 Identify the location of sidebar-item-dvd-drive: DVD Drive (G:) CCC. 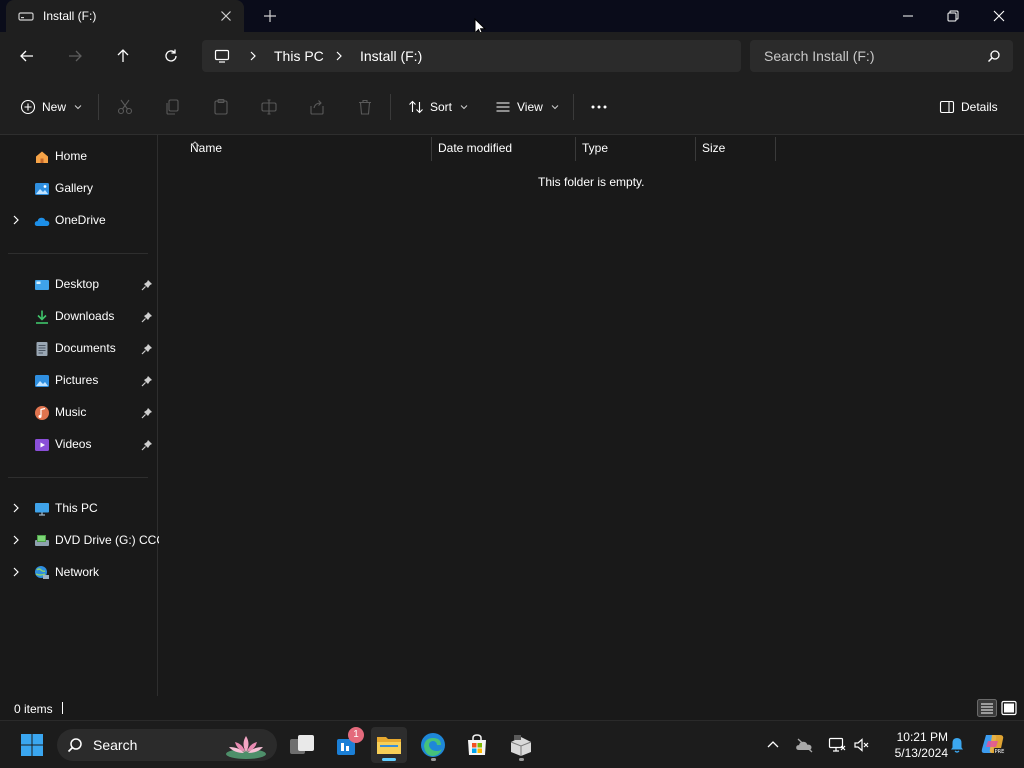
(82, 541).